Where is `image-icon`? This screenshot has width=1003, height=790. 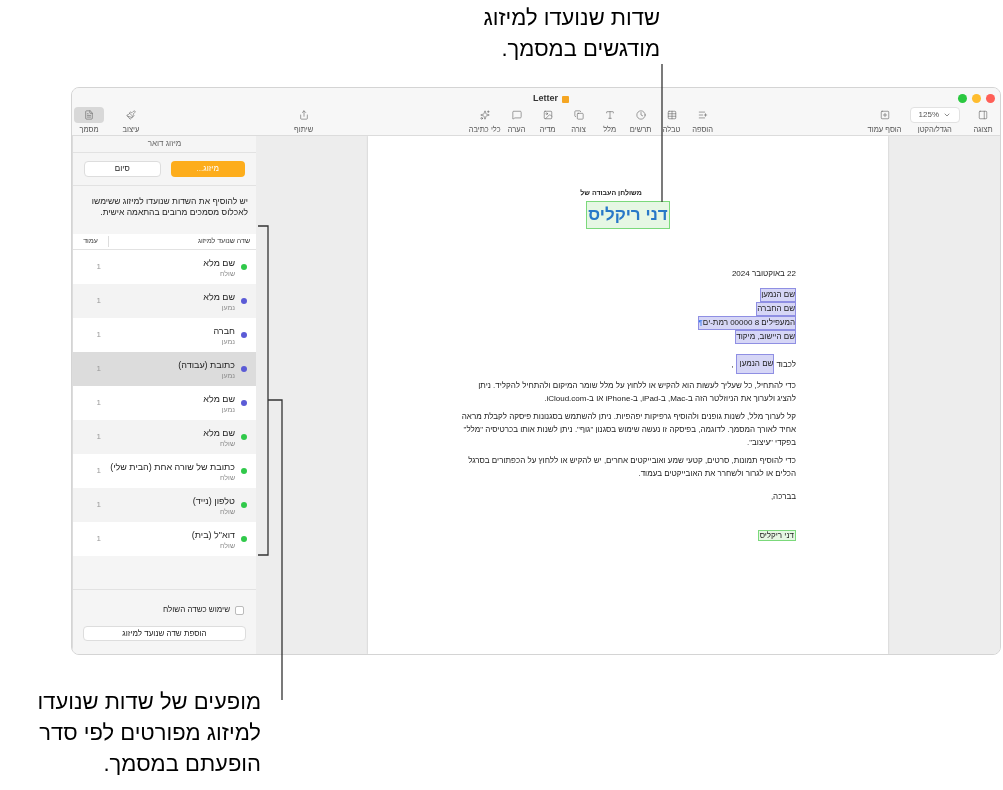
image-icon is located at coordinates (547, 115).